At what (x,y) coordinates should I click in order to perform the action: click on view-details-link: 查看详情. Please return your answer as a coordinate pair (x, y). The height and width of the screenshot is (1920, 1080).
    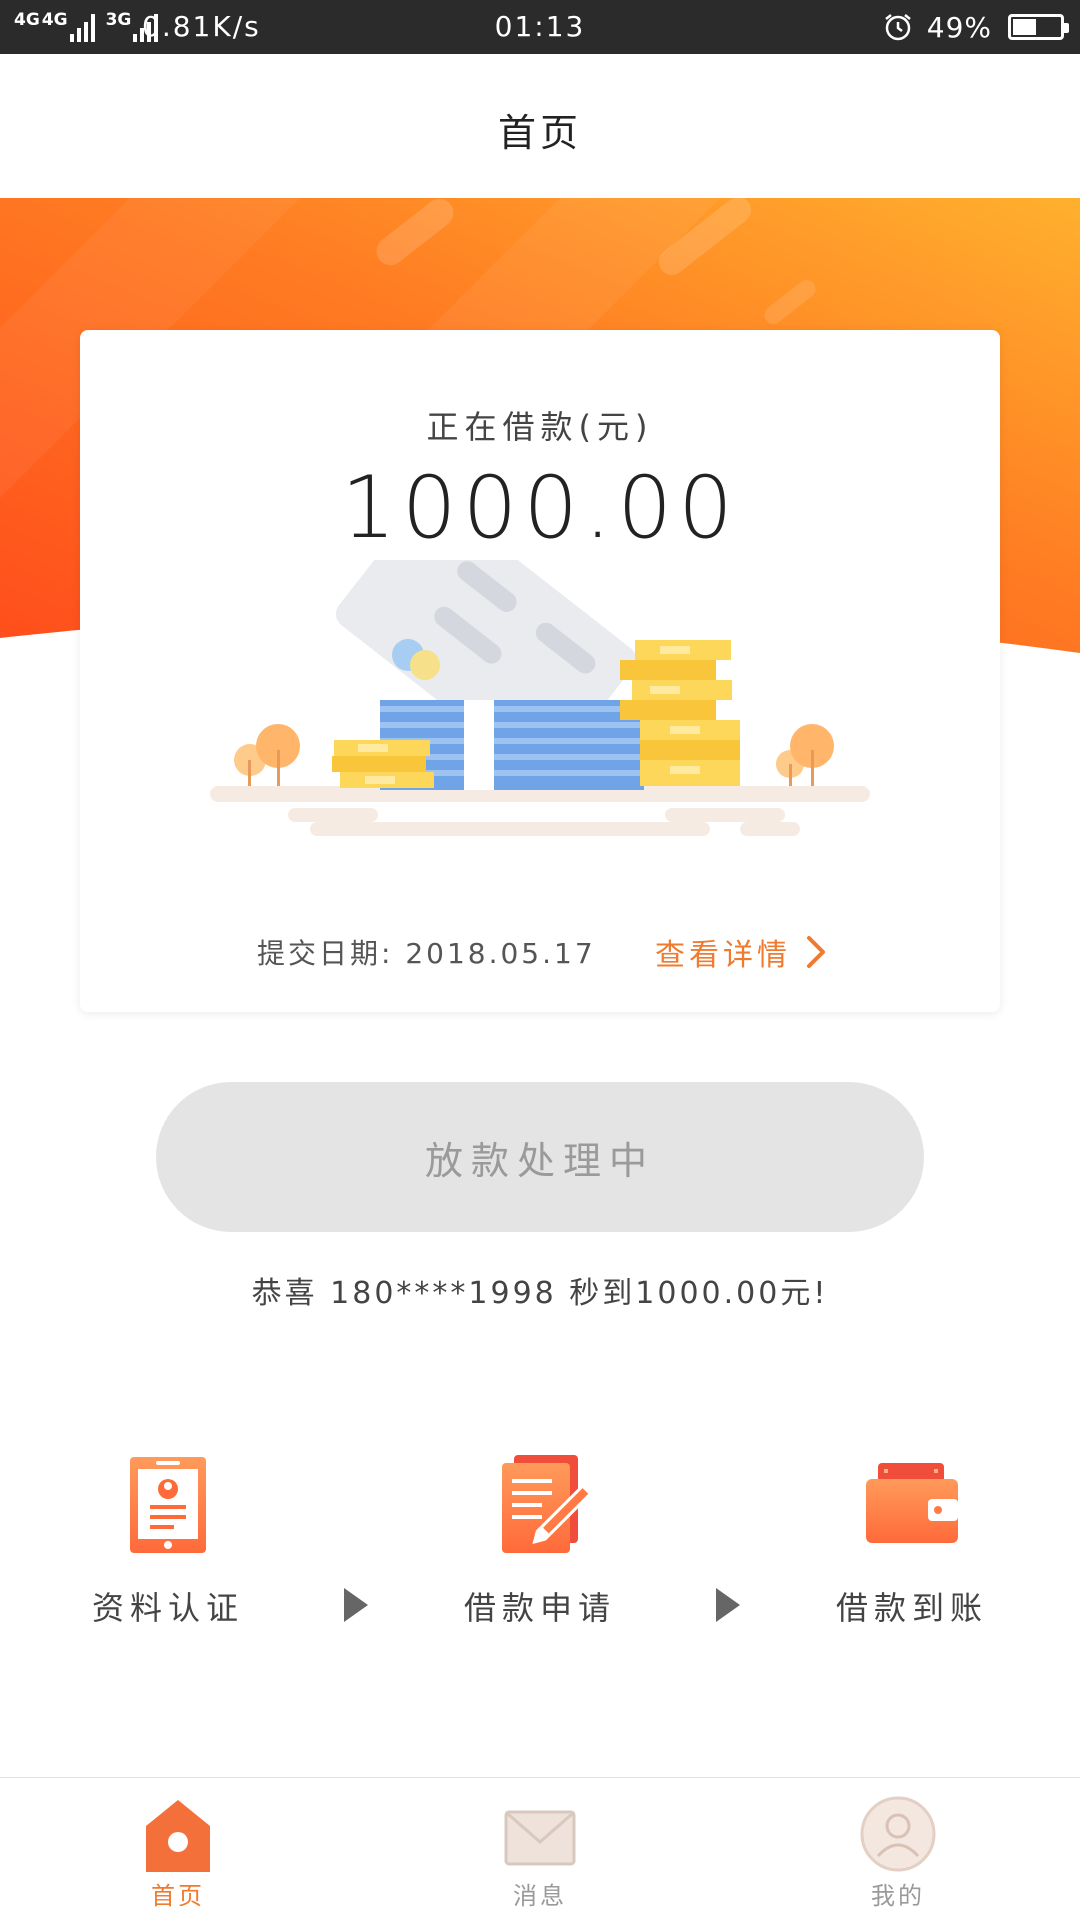
    Looking at the image, I should click on (741, 952).